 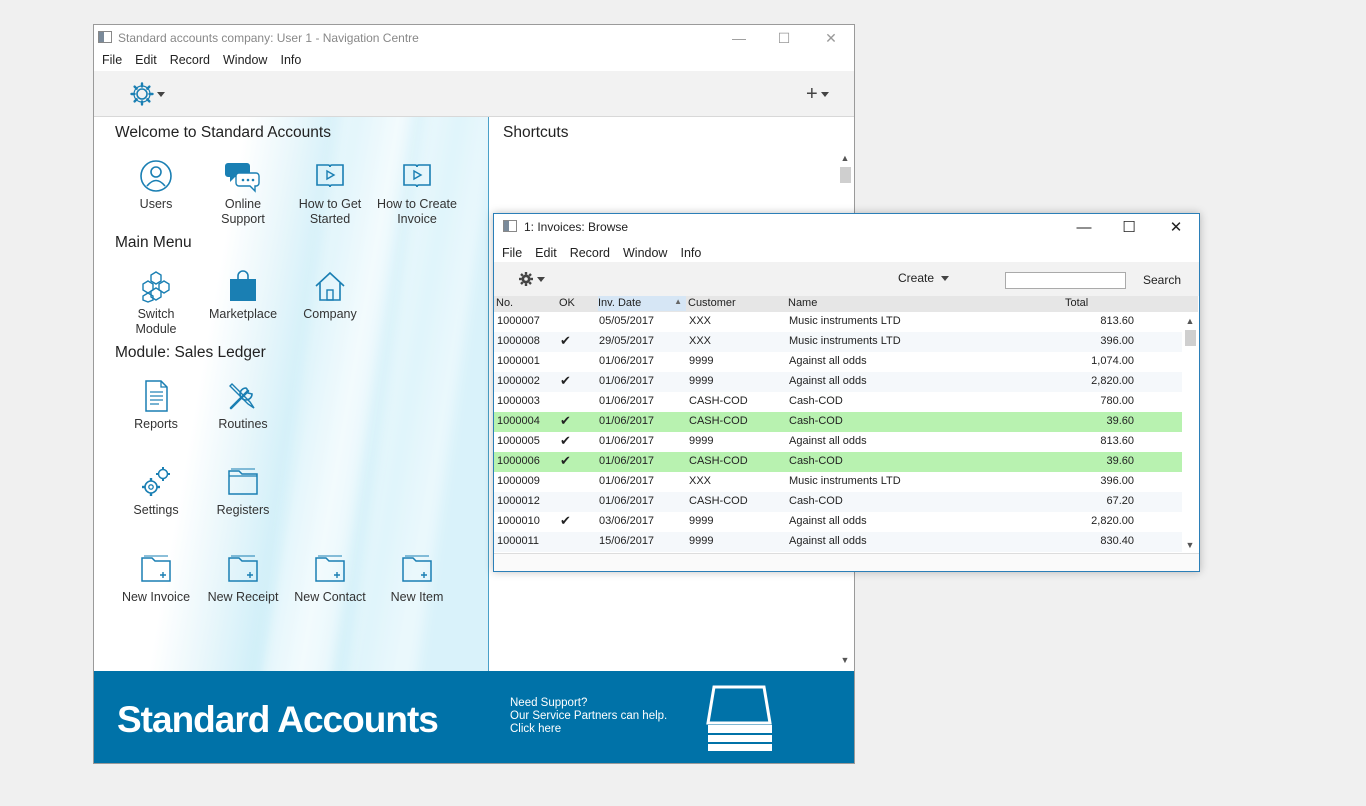 What do you see at coordinates (1190, 433) in the screenshot?
I see `invoice-table-scrollbar: ▲ ▼` at bounding box center [1190, 433].